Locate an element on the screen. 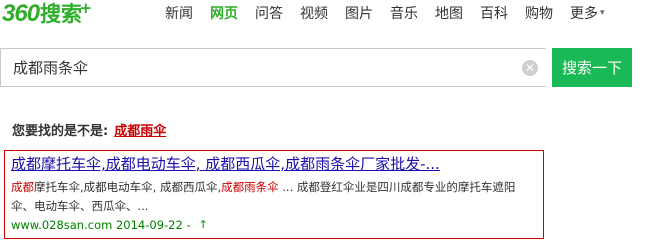 Image resolution: width=656 pixels, height=248 pixels. suggestion-prefix: 您要找的是不是: is located at coordinates (60, 131).